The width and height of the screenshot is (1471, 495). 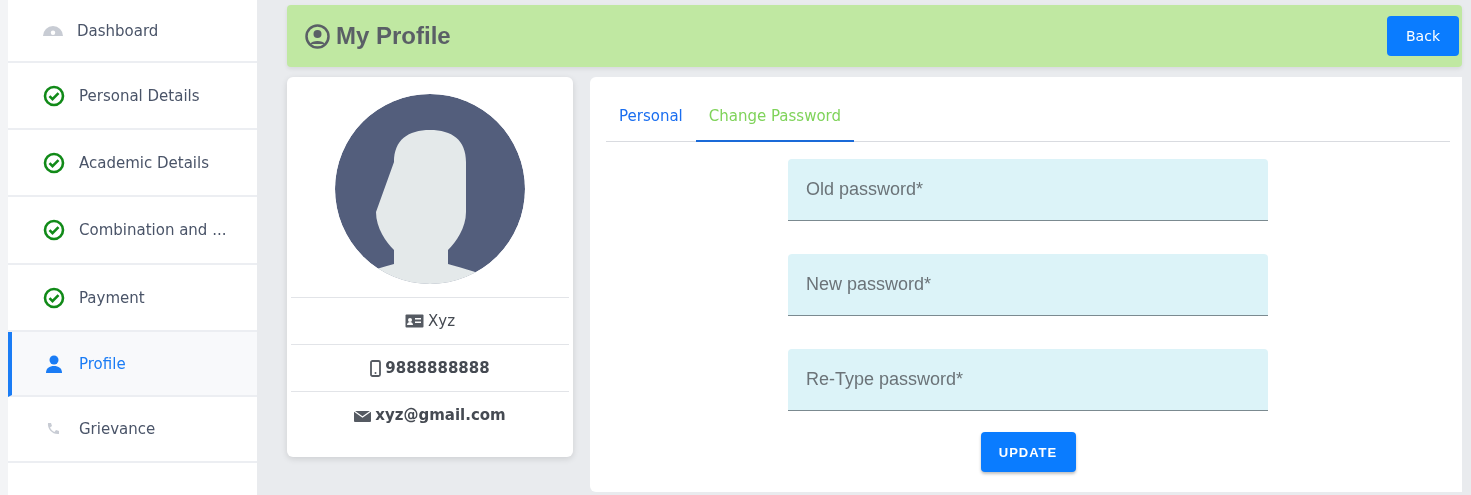 What do you see at coordinates (1423, 36) in the screenshot?
I see `back-button: Back` at bounding box center [1423, 36].